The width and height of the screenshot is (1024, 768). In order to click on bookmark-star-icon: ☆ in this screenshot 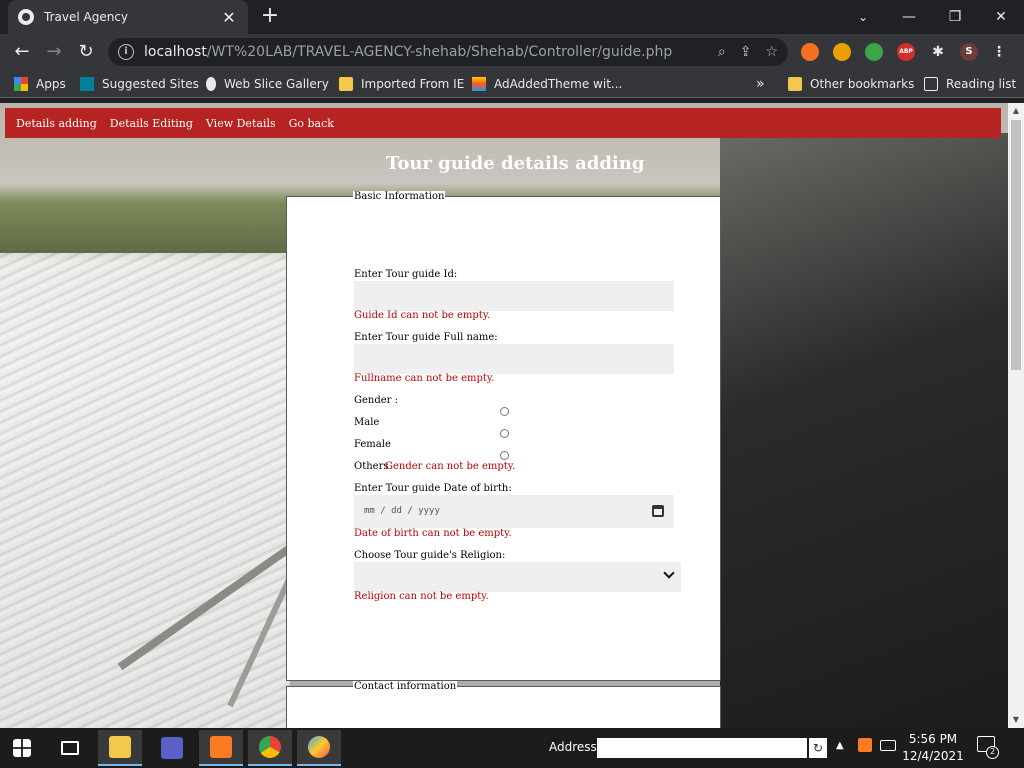, I will do `click(771, 52)`.